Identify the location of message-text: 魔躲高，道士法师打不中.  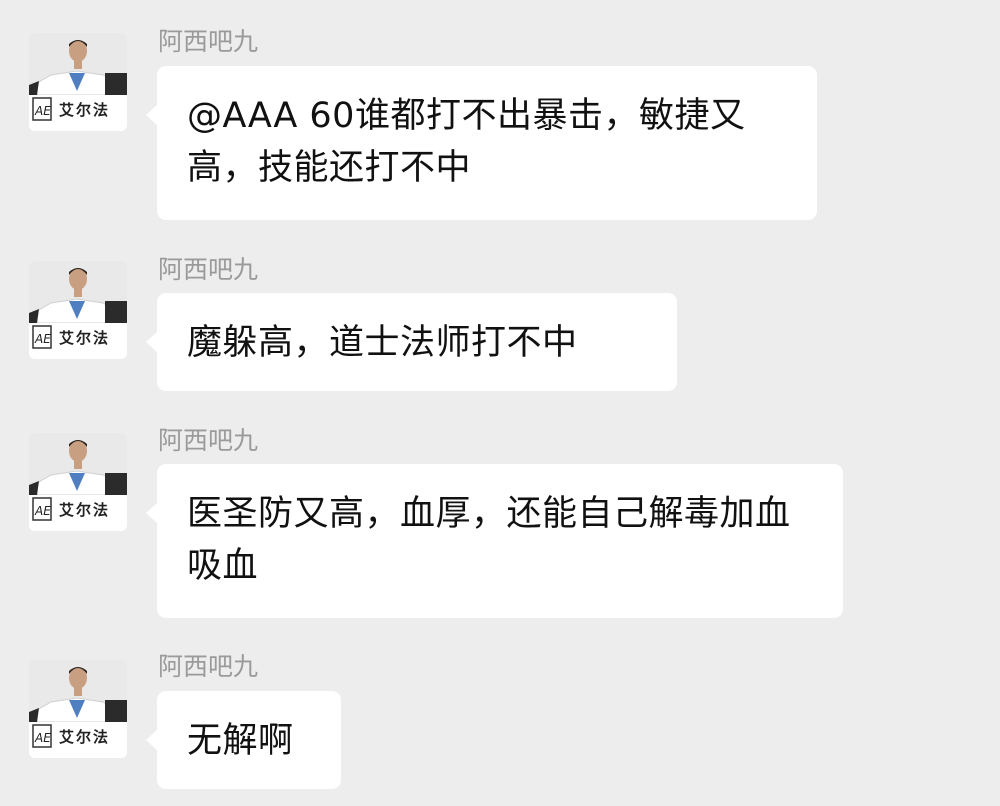
(382, 343).